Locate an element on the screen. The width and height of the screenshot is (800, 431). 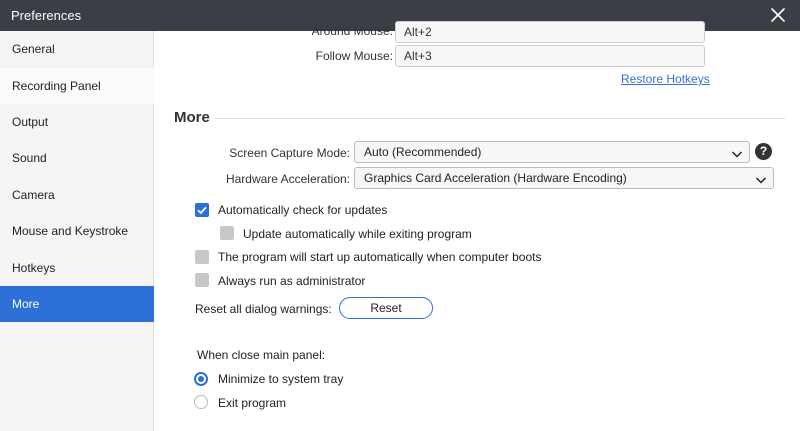
hardware-acceleration-label: Hardware Acceleration: is located at coordinates (287, 179).